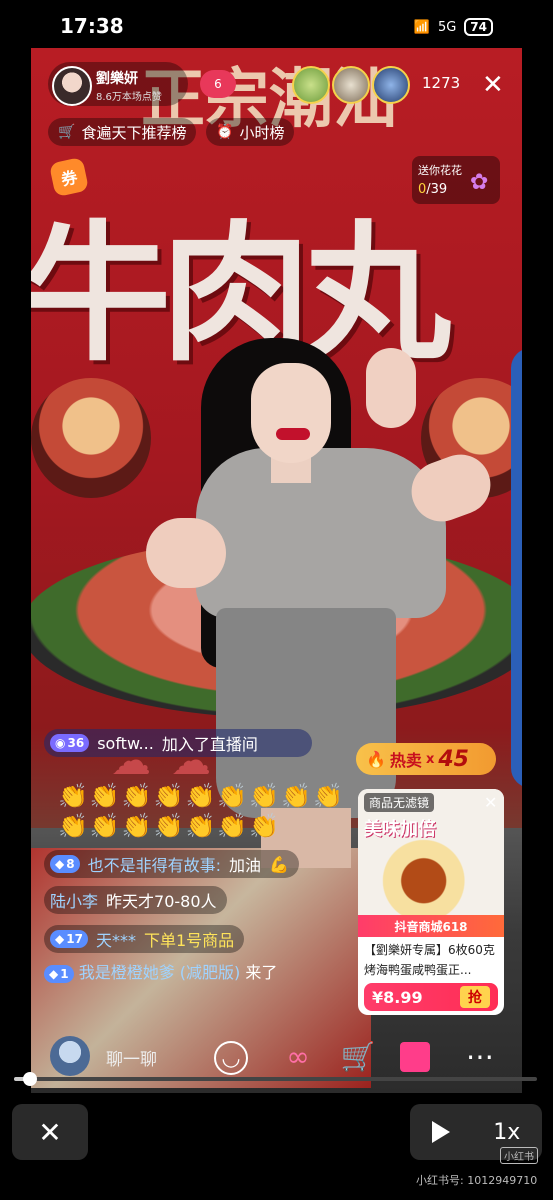  What do you see at coordinates (358, 1056) in the screenshot?
I see `shopping-cart-icon: 🛒` at bounding box center [358, 1056].